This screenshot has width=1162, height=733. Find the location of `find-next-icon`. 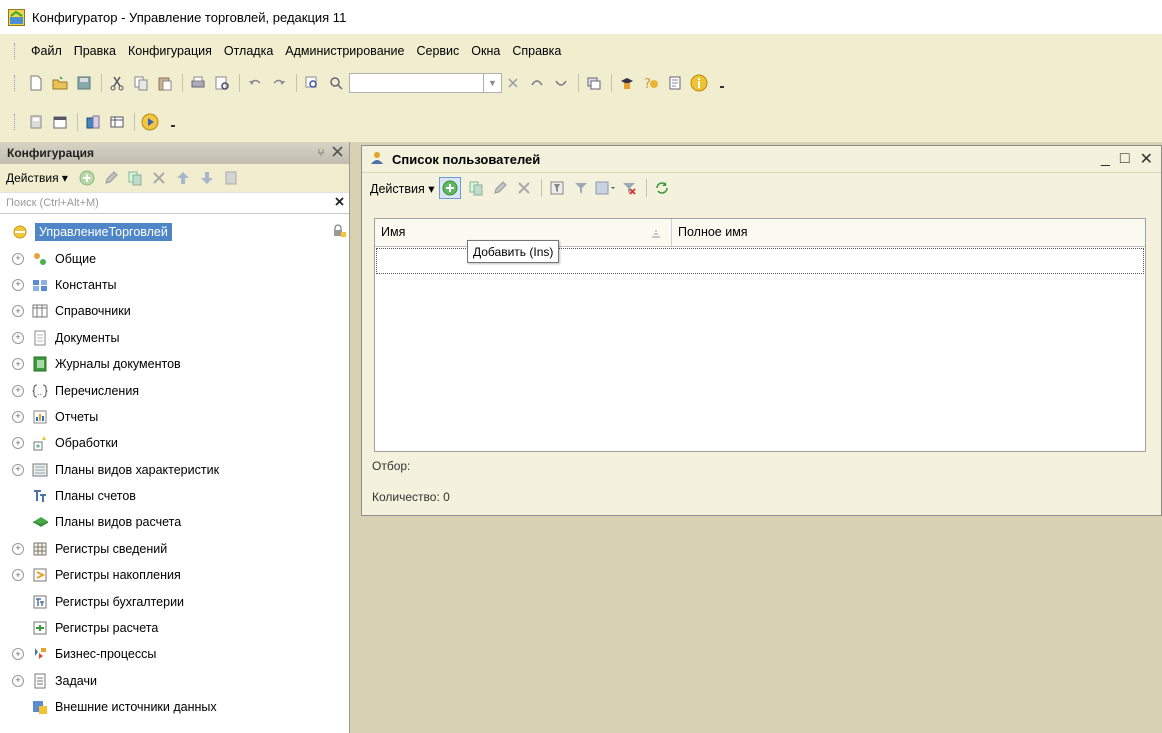

find-next-icon is located at coordinates (561, 83).